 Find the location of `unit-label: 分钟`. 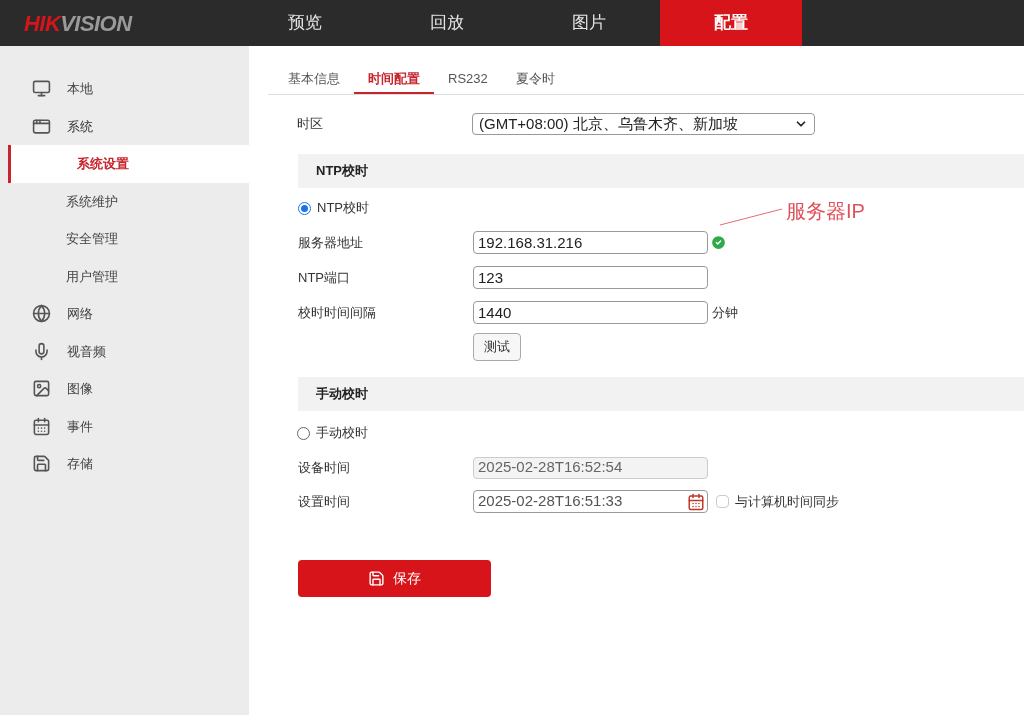

unit-label: 分钟 is located at coordinates (725, 312).